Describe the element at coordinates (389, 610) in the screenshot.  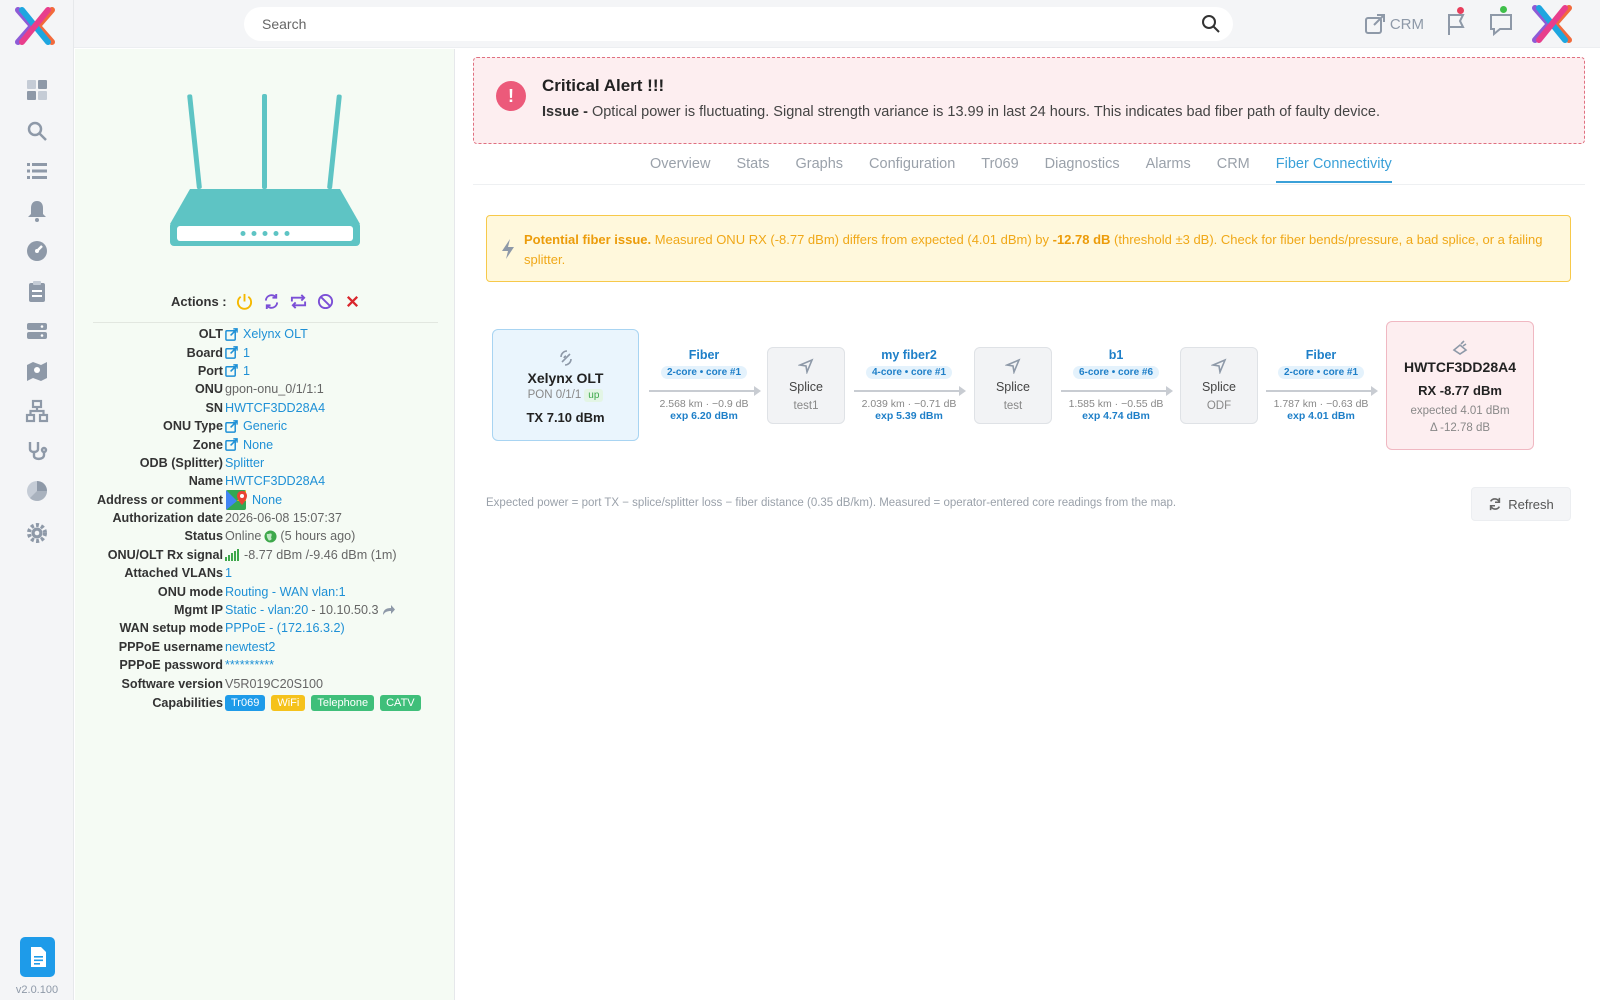
I see `forward-arrow-icon` at that location.